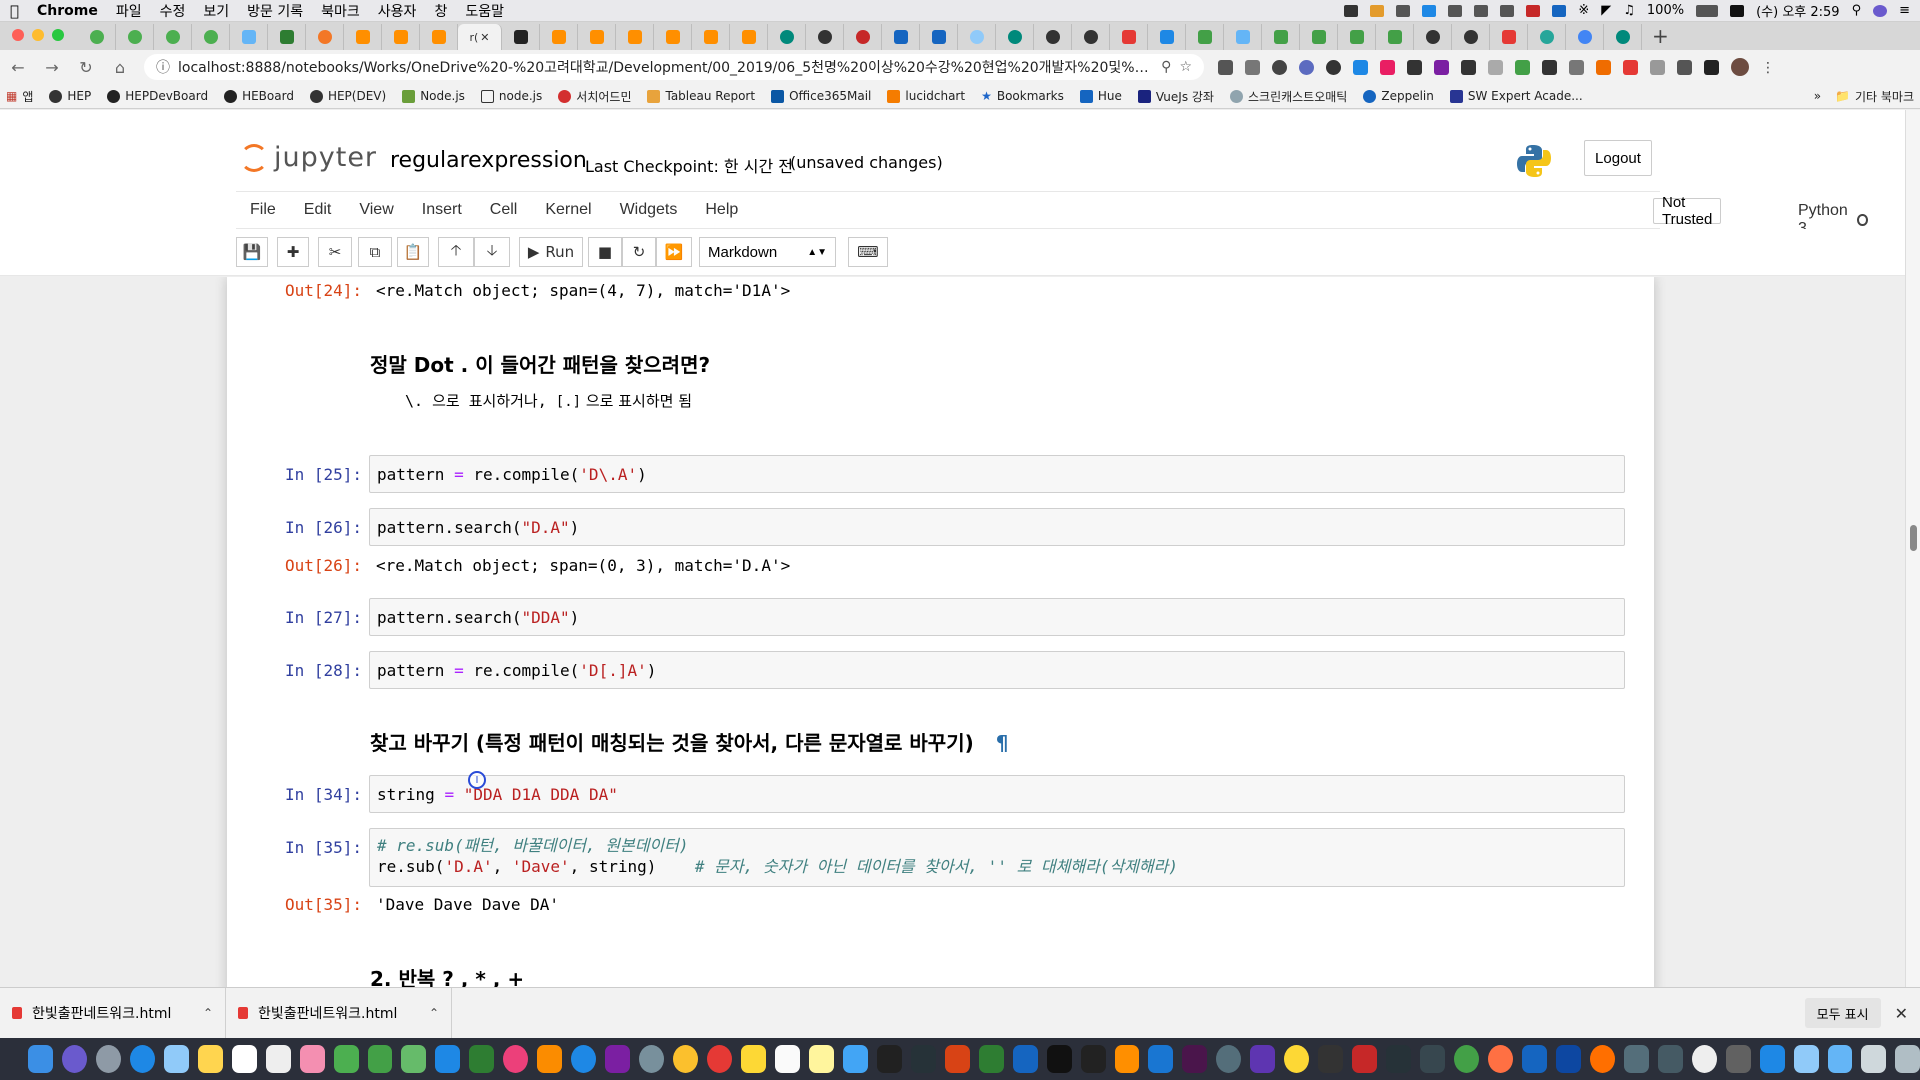 This screenshot has height=1080, width=1920. I want to click on browser-tab-active: r( ✕, so click(480, 37).